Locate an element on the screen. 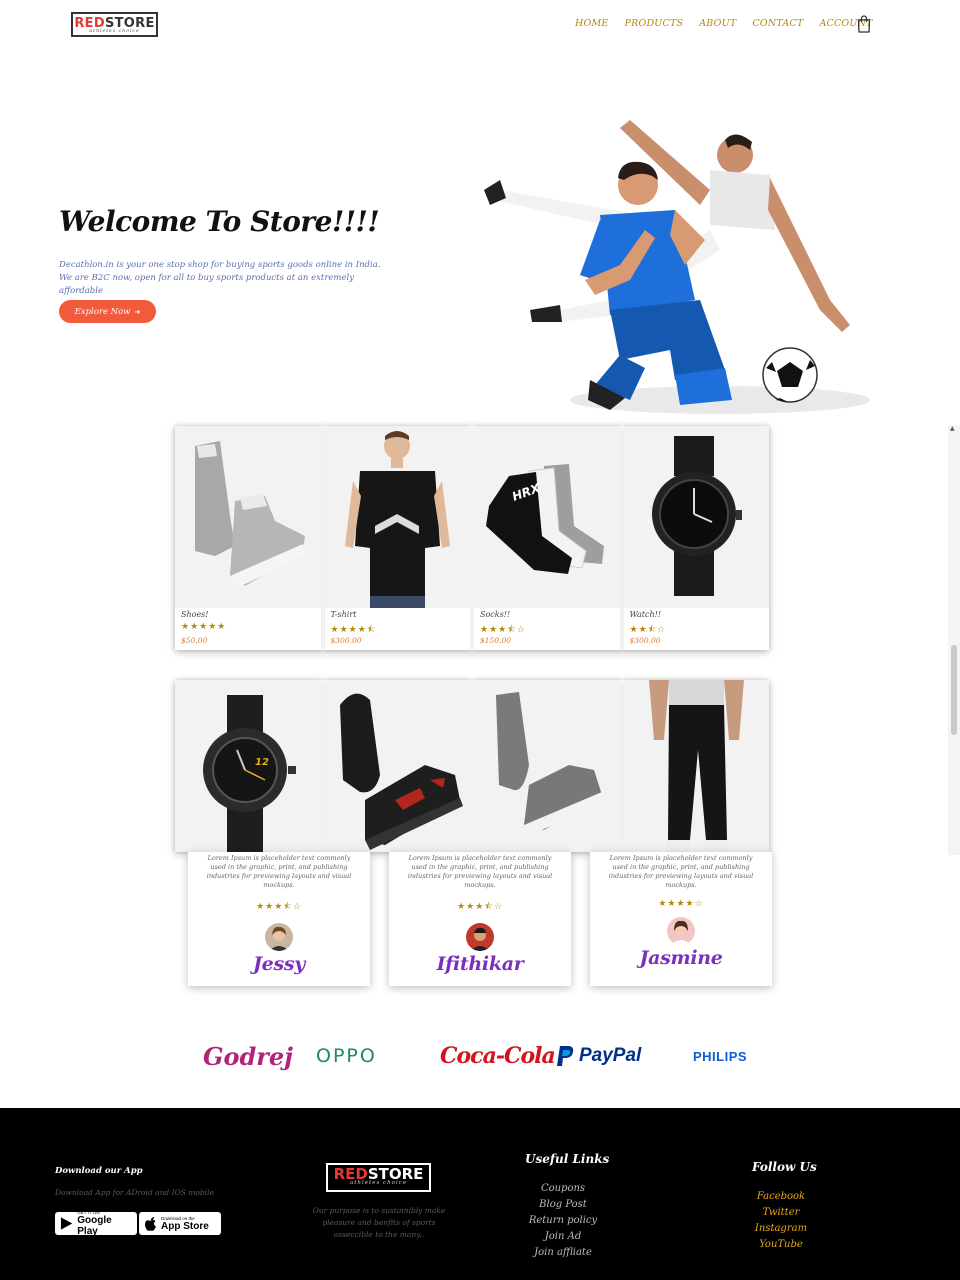 Image resolution: width=960 pixels, height=1280 pixels. footer-logo: REDSTORE athletes choice is located at coordinates (378, 1177).